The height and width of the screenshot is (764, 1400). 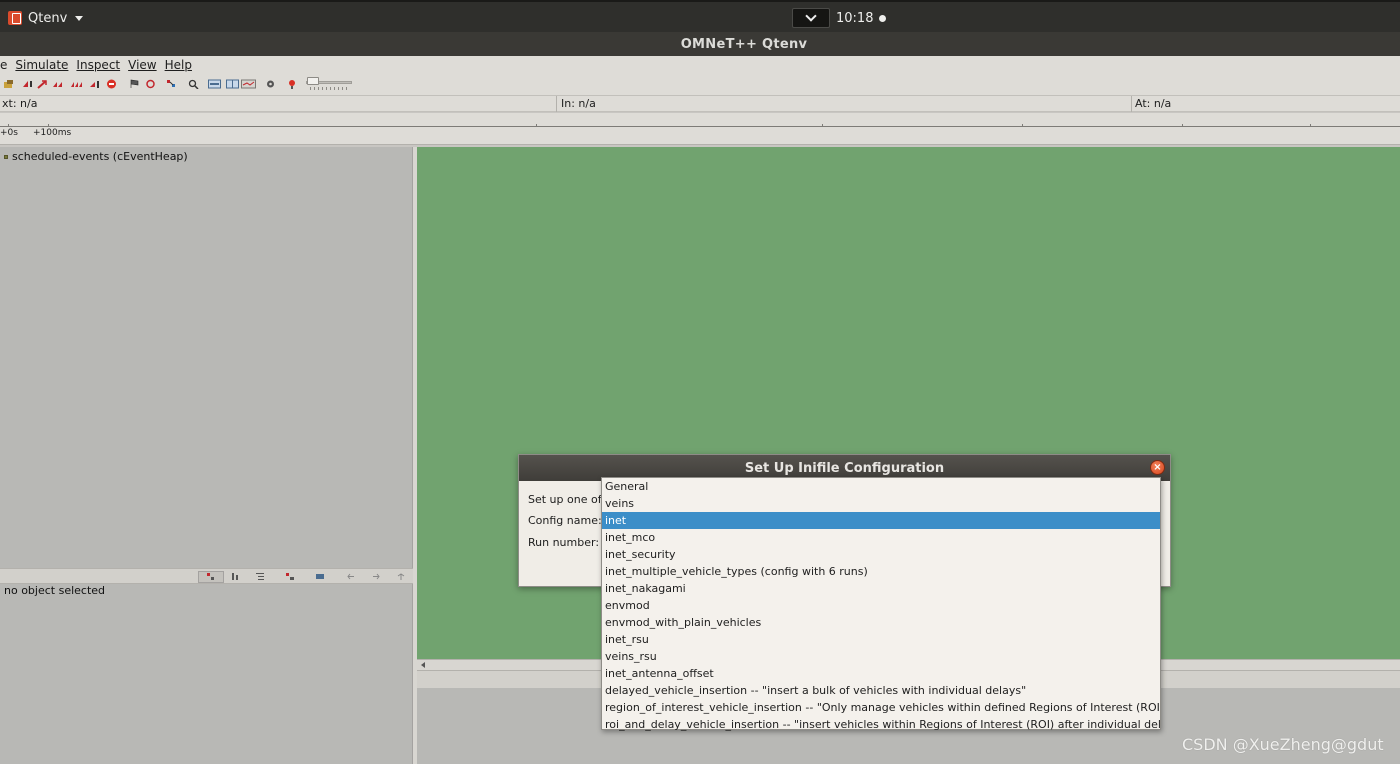 What do you see at coordinates (844, 468) in the screenshot?
I see `dialog-title: Set Up Inifile Configuration` at bounding box center [844, 468].